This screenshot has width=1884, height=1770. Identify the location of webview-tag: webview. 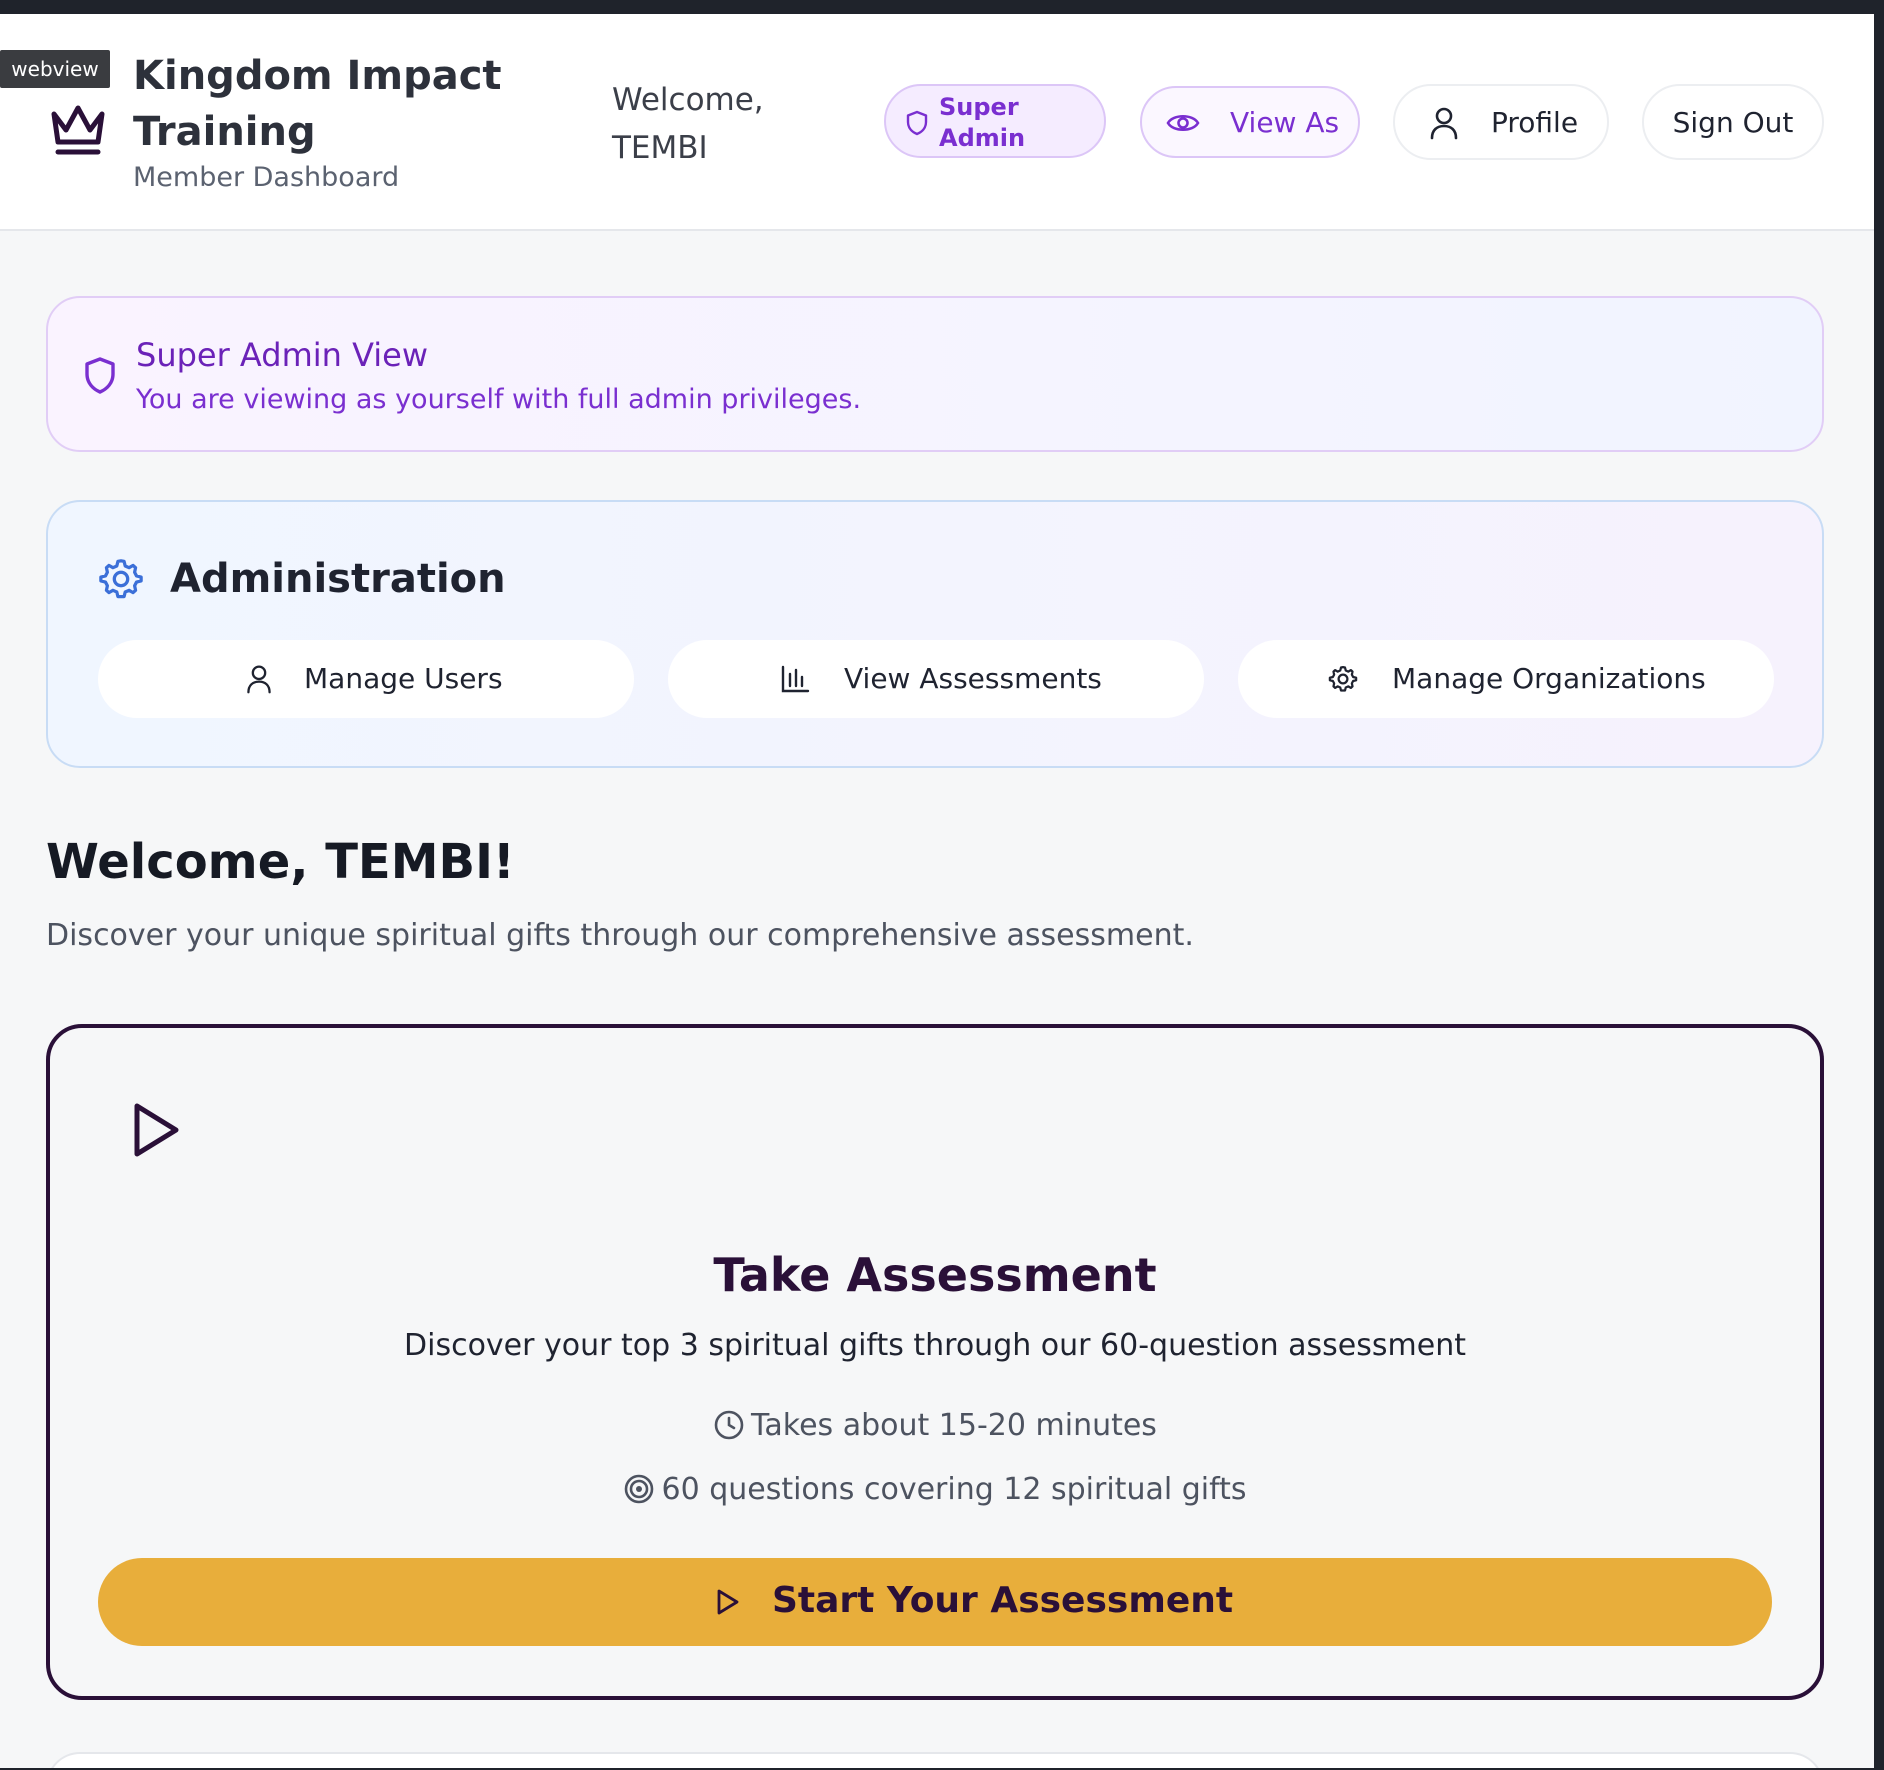
(55, 69).